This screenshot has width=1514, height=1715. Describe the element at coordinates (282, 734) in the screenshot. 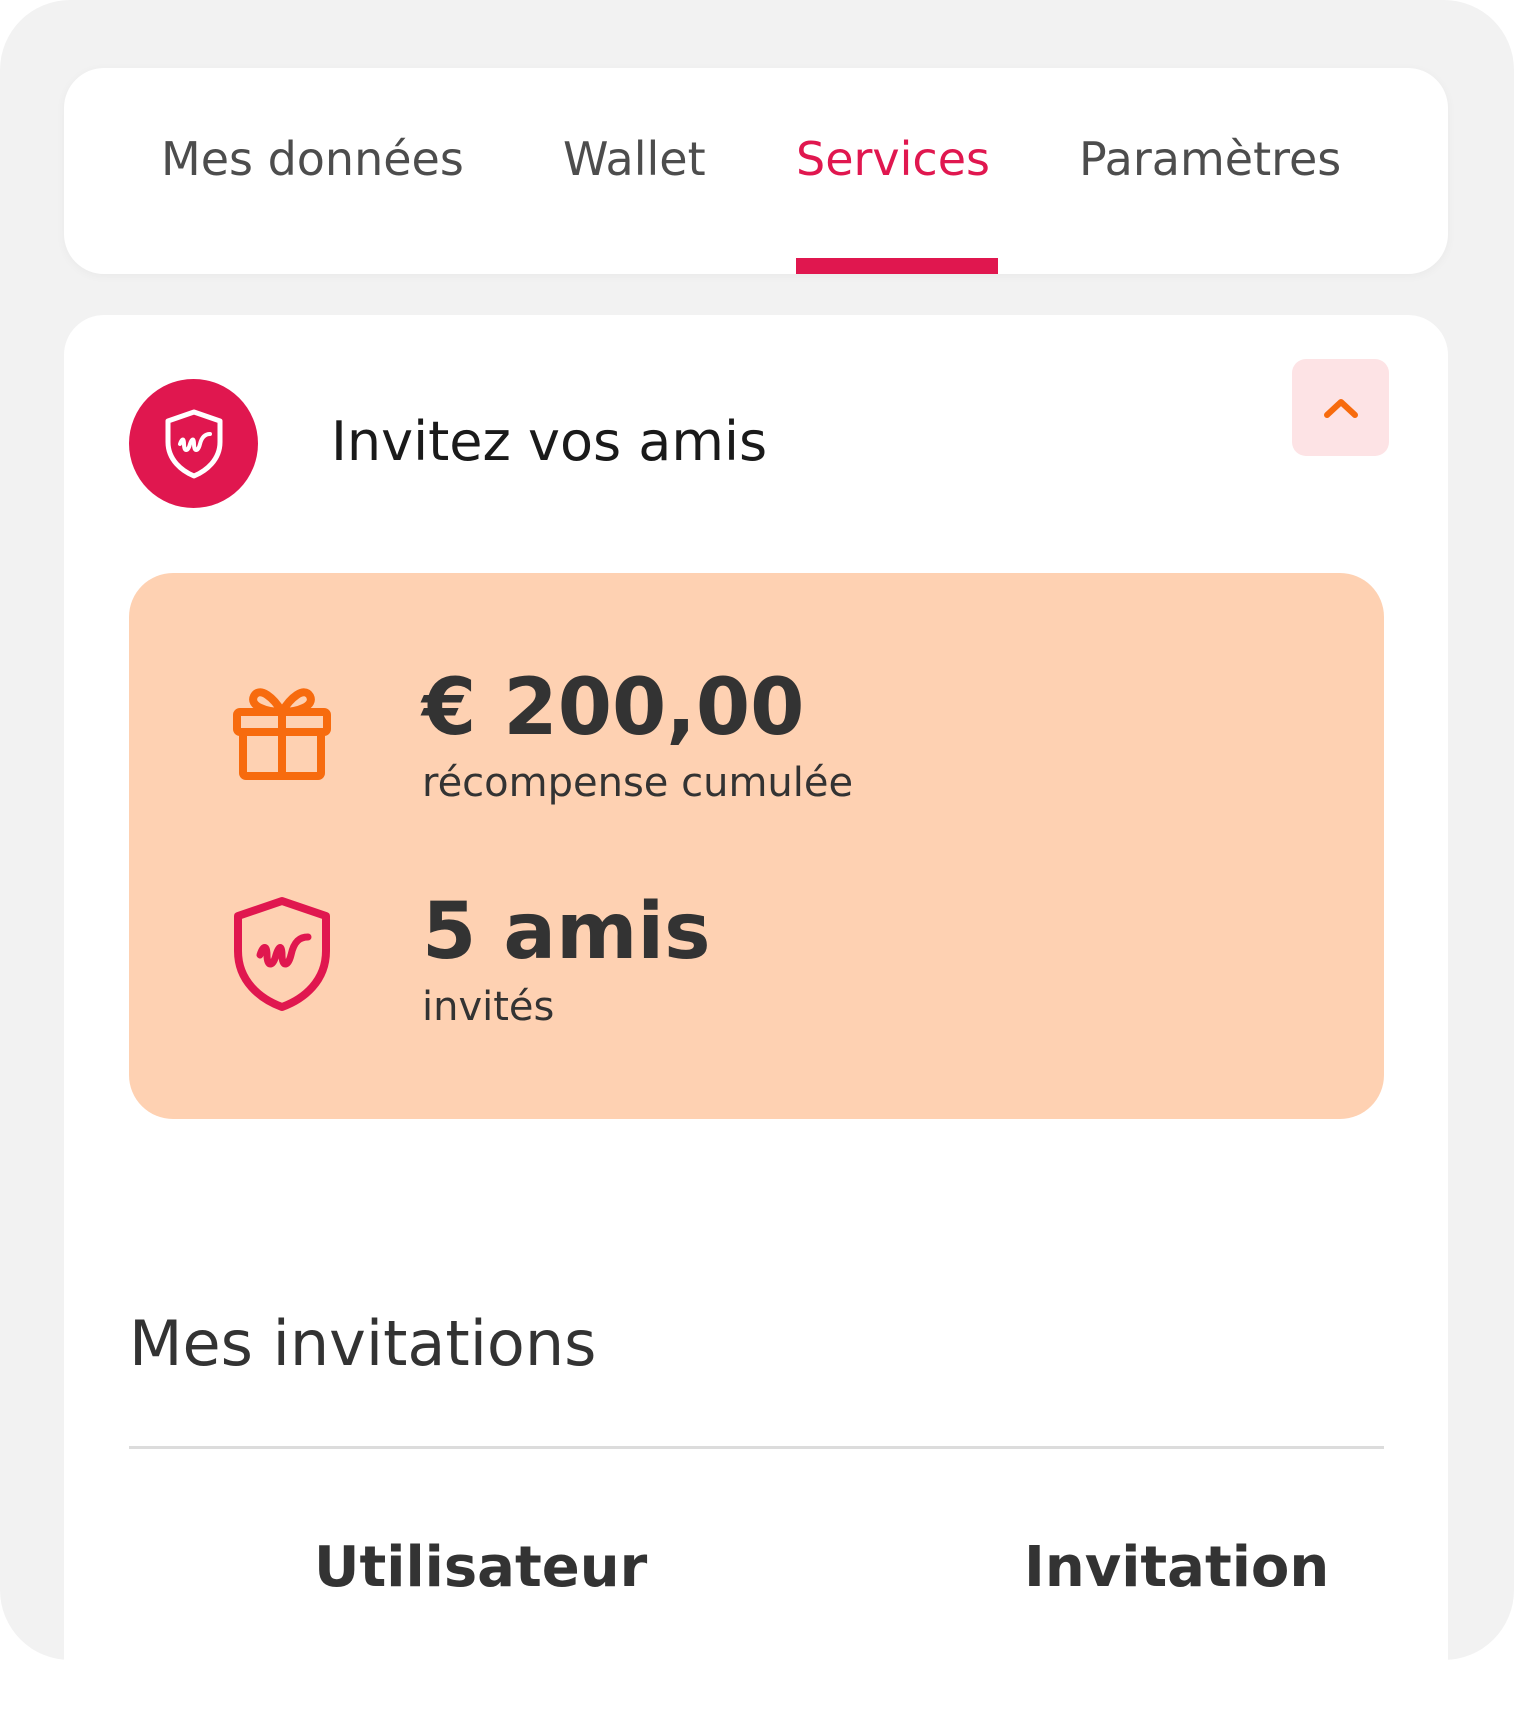

I see `gift-icon` at that location.